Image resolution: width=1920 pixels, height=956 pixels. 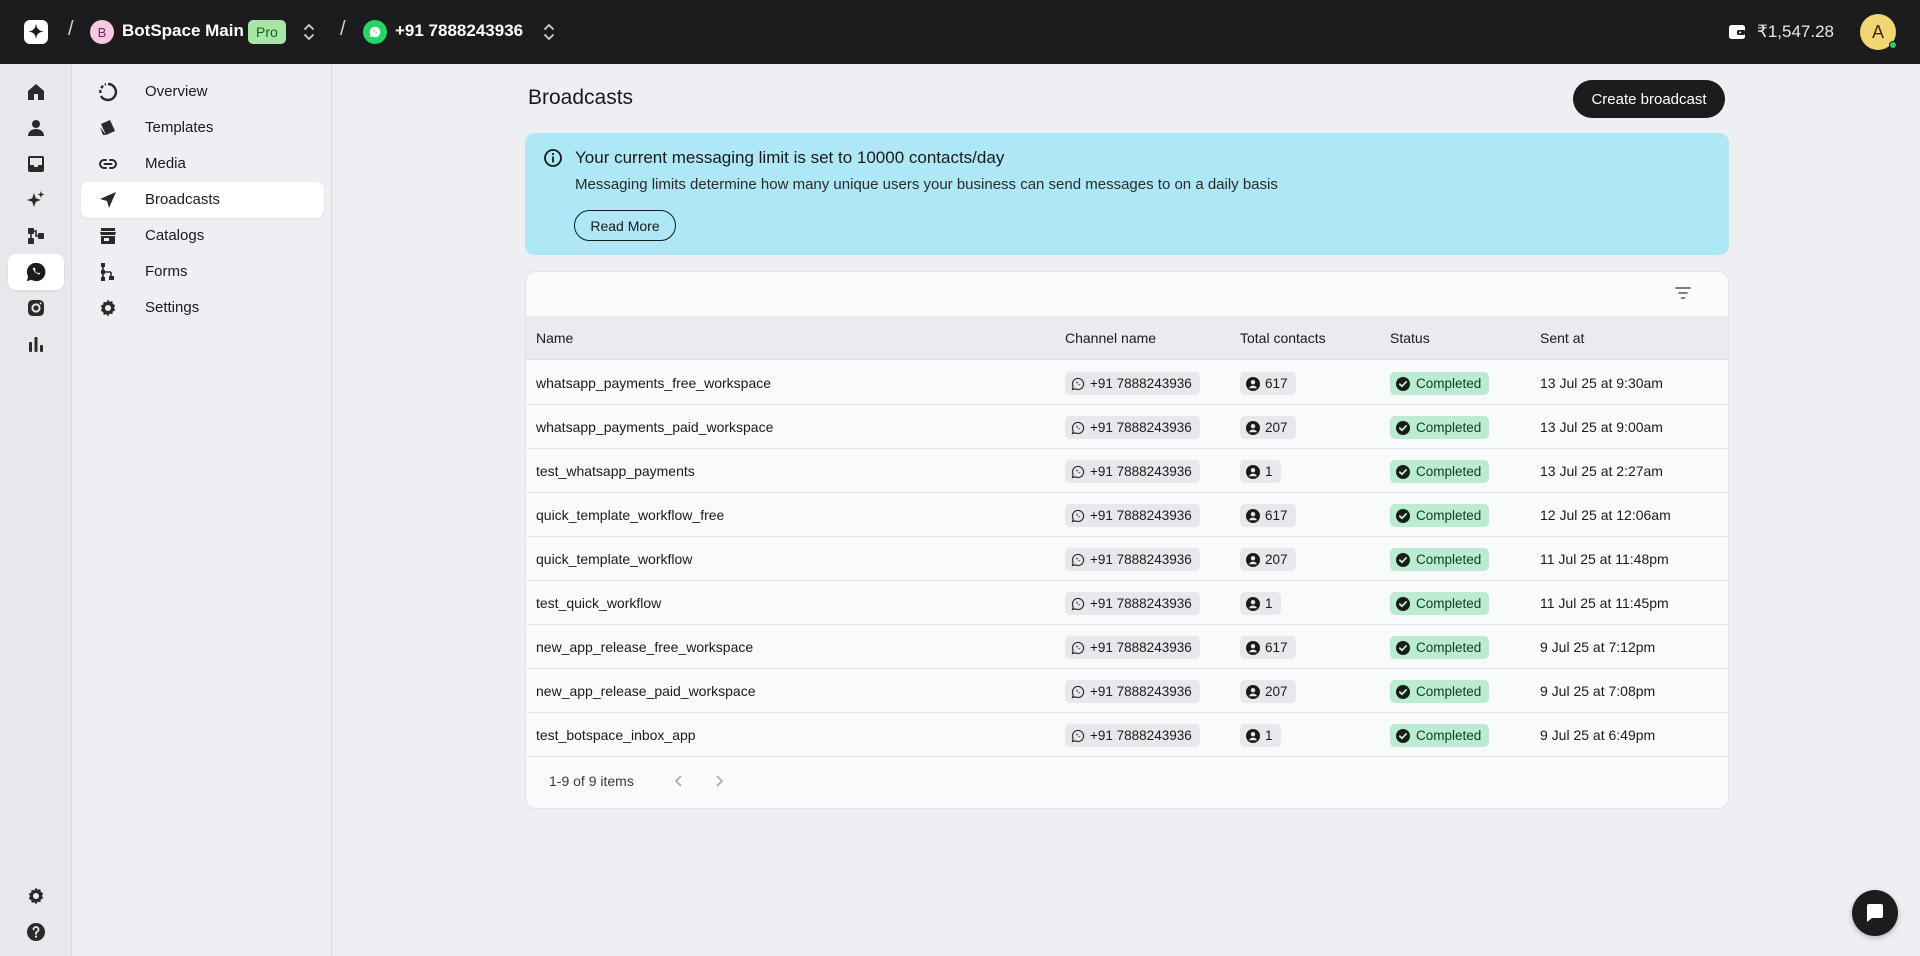 I want to click on rail-settings, so click(x=36, y=896).